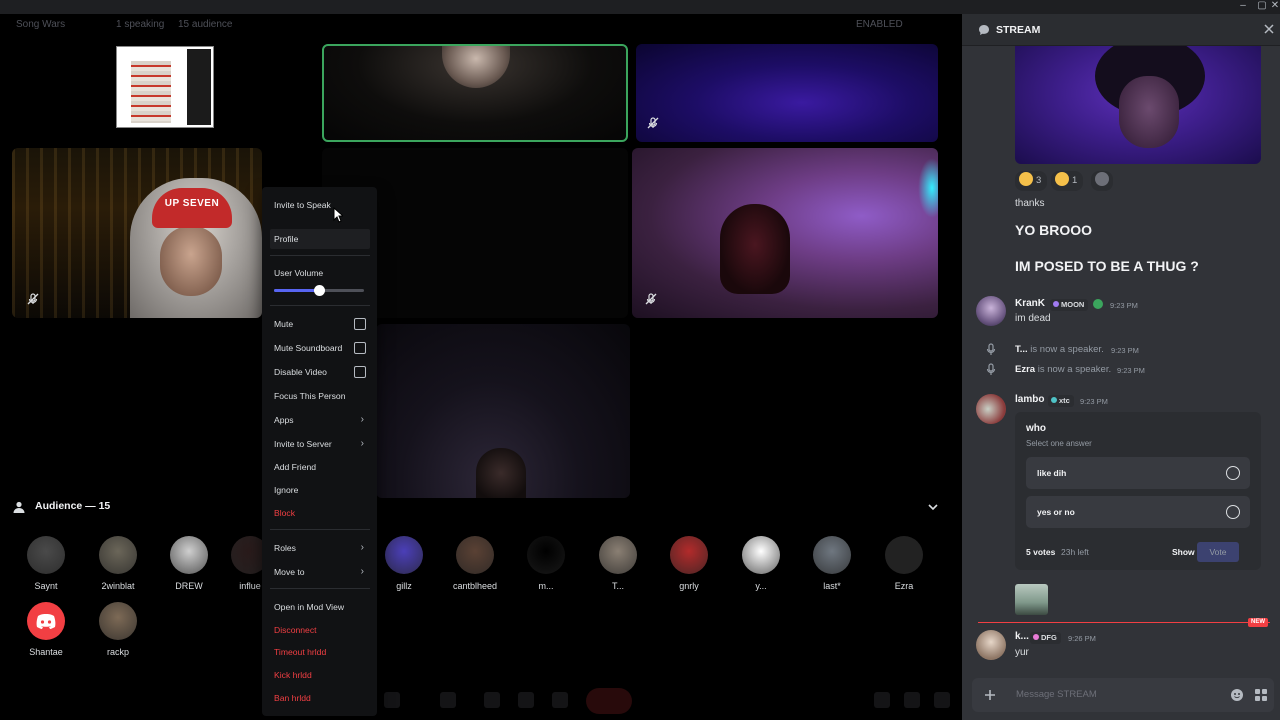  Describe the element at coordinates (1237, 695) in the screenshot. I see `emoji-icon` at that location.